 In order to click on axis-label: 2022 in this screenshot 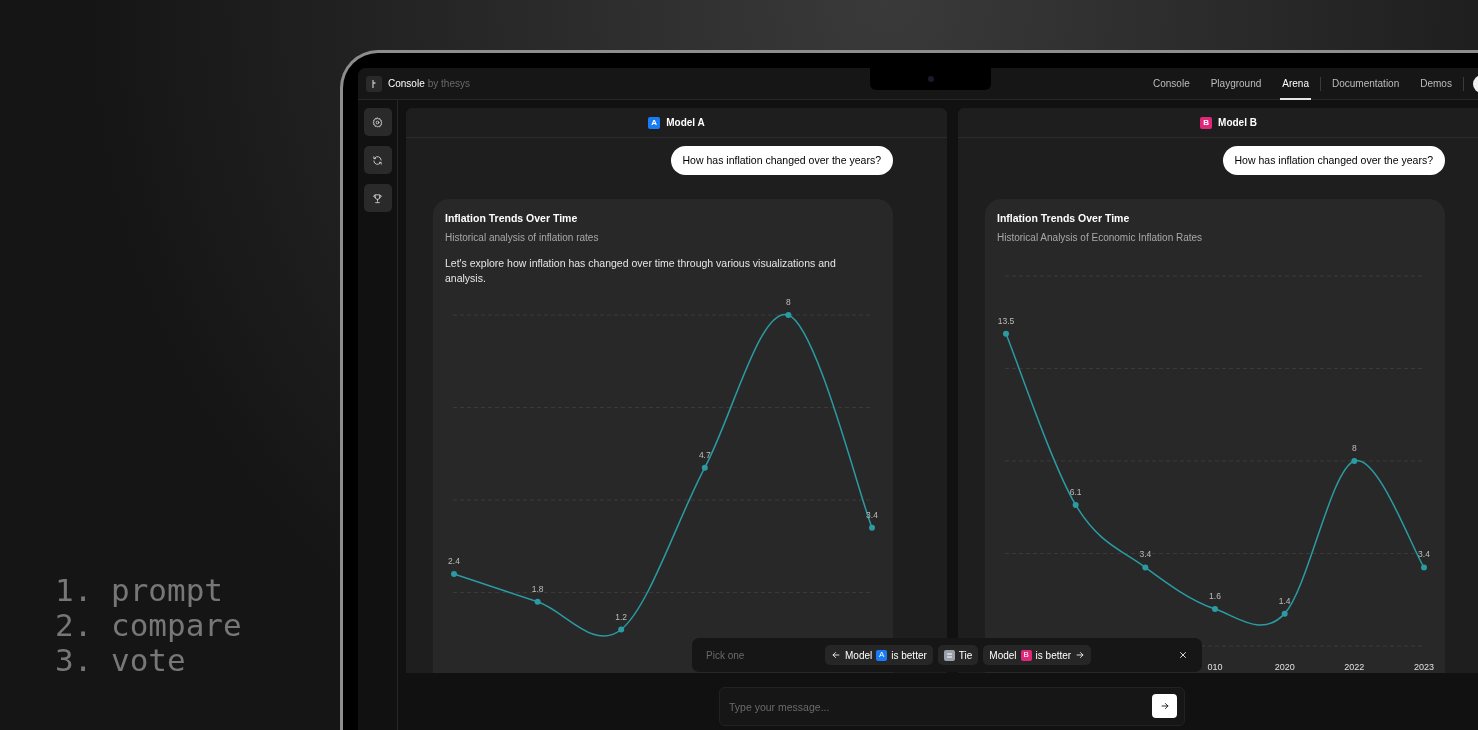, I will do `click(1354, 665)`.